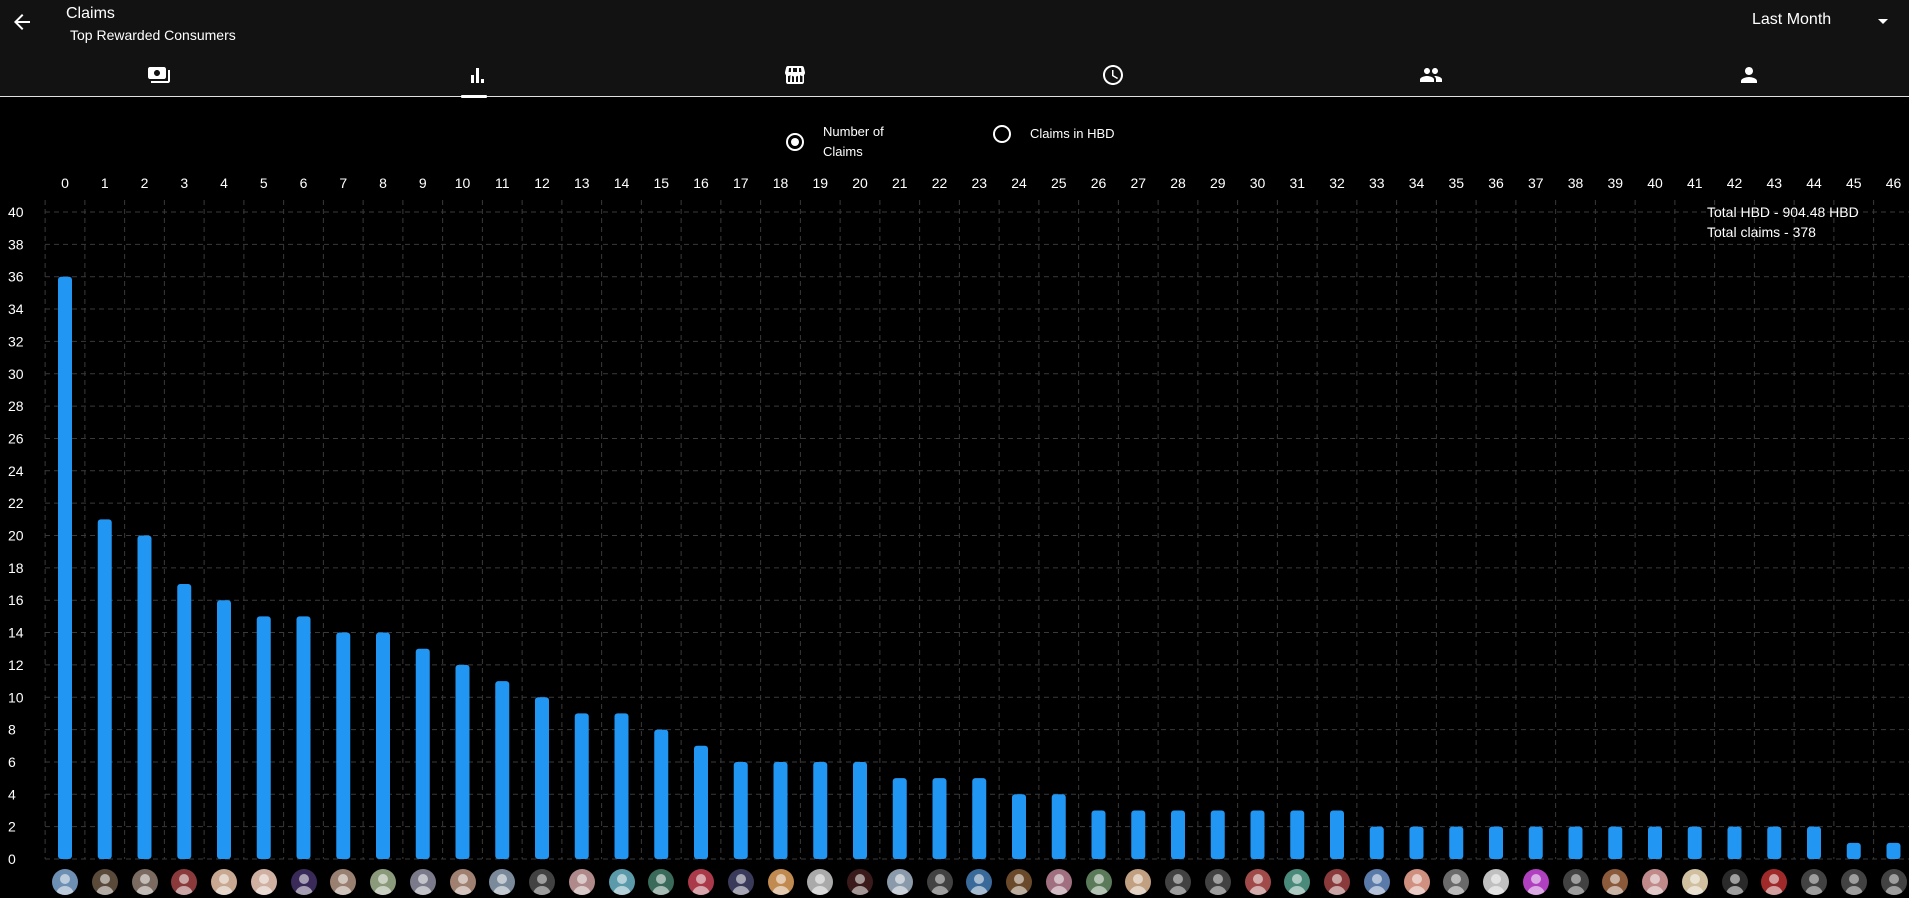 The height and width of the screenshot is (898, 1909). Describe the element at coordinates (781, 183) in the screenshot. I see `x-tick-label: 18` at that location.